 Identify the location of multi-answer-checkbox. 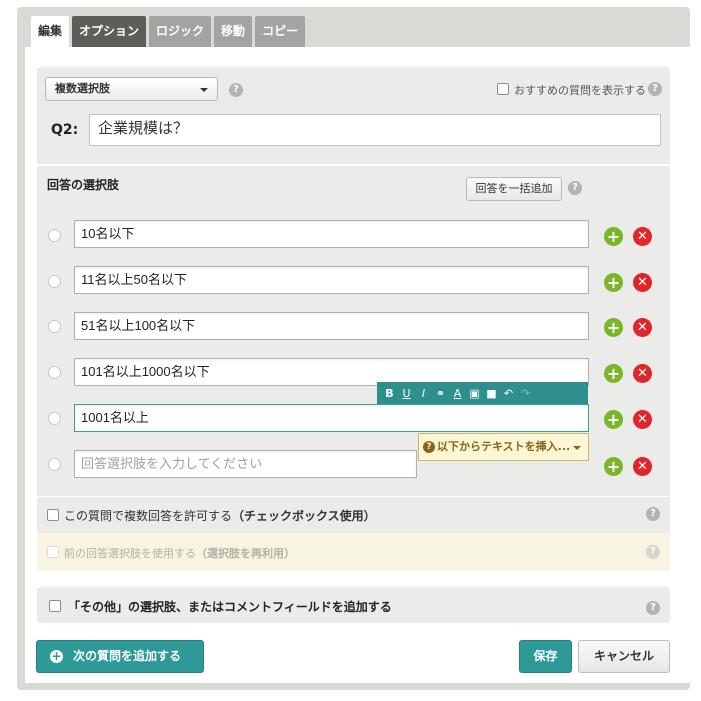
(53, 515).